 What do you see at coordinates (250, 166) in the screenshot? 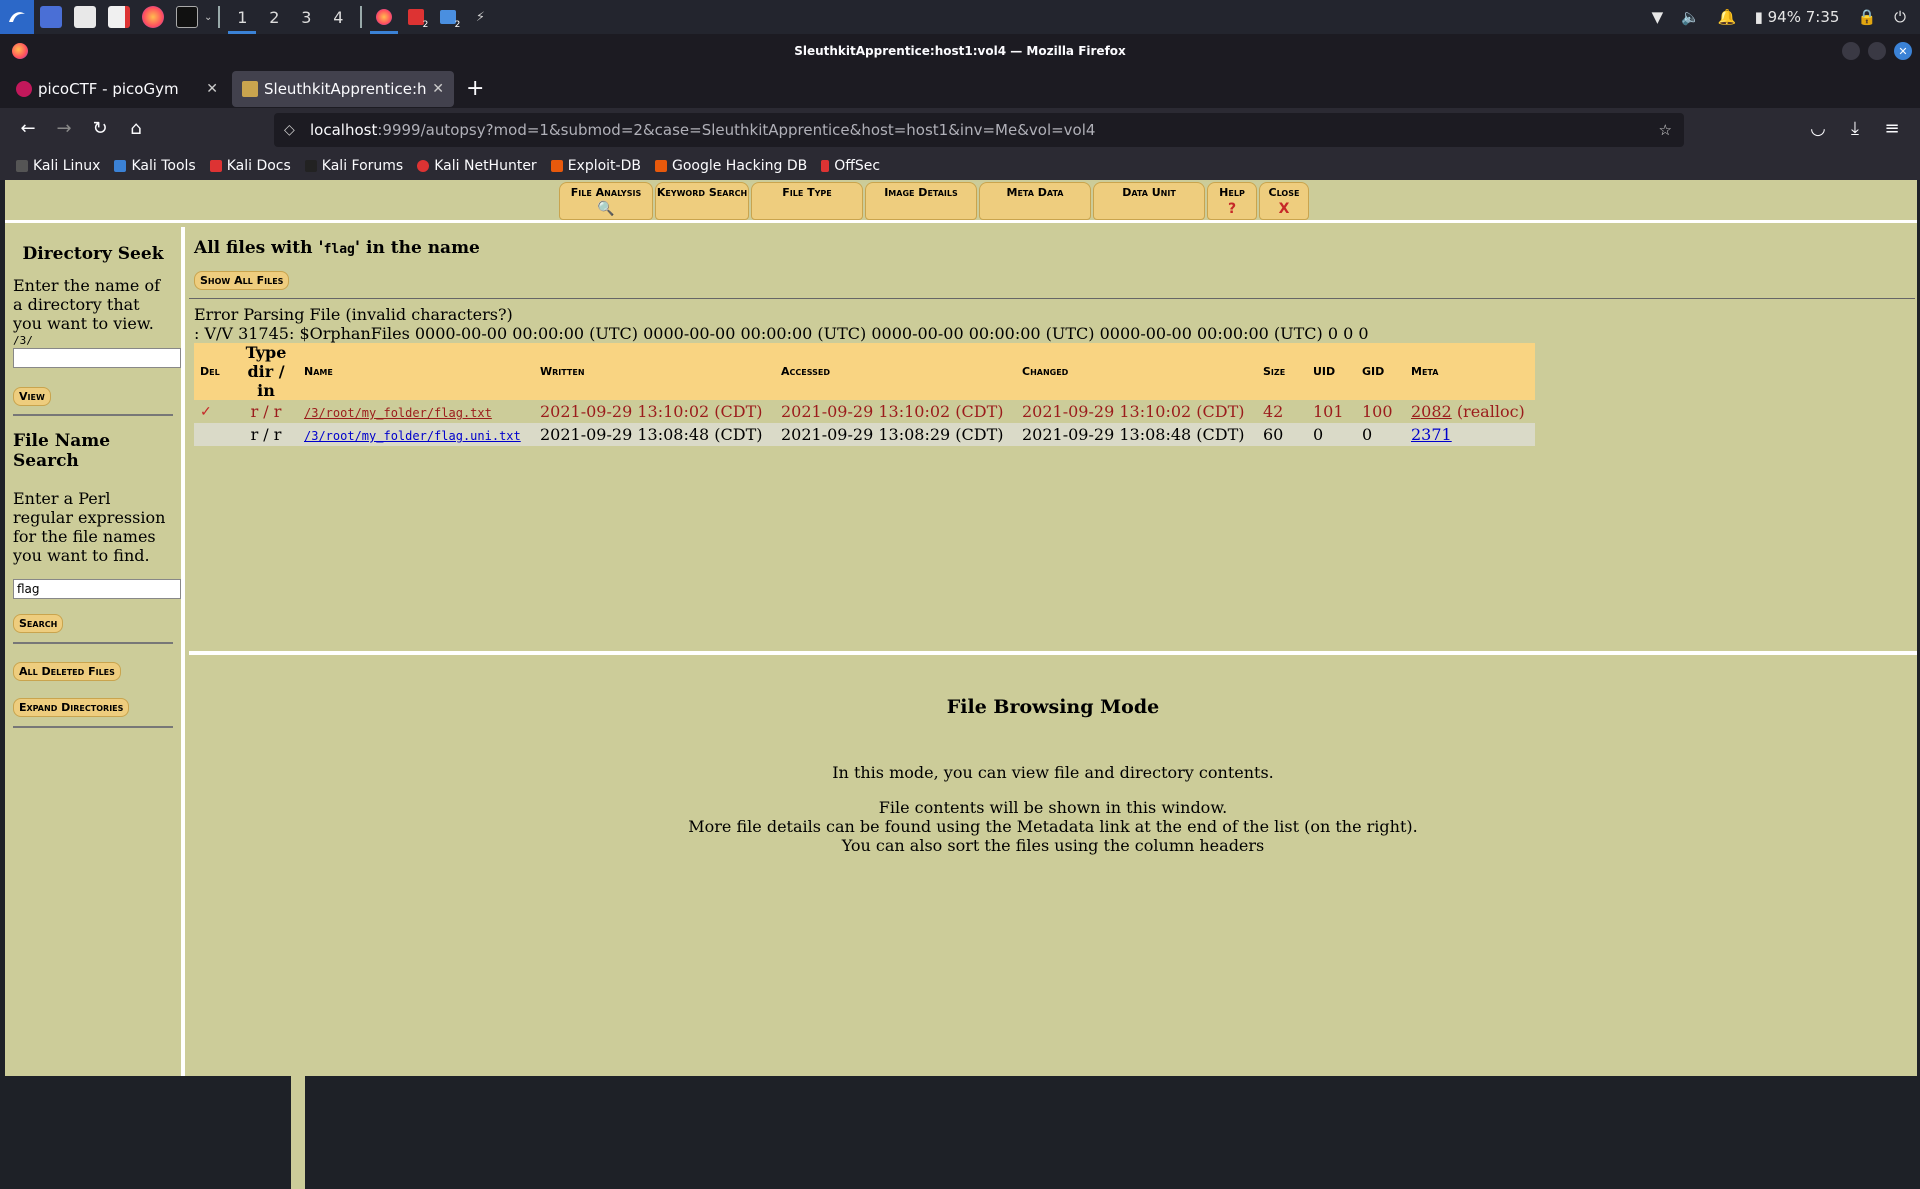
I see `bookmark-kali-docs: Kali Docs` at bounding box center [250, 166].